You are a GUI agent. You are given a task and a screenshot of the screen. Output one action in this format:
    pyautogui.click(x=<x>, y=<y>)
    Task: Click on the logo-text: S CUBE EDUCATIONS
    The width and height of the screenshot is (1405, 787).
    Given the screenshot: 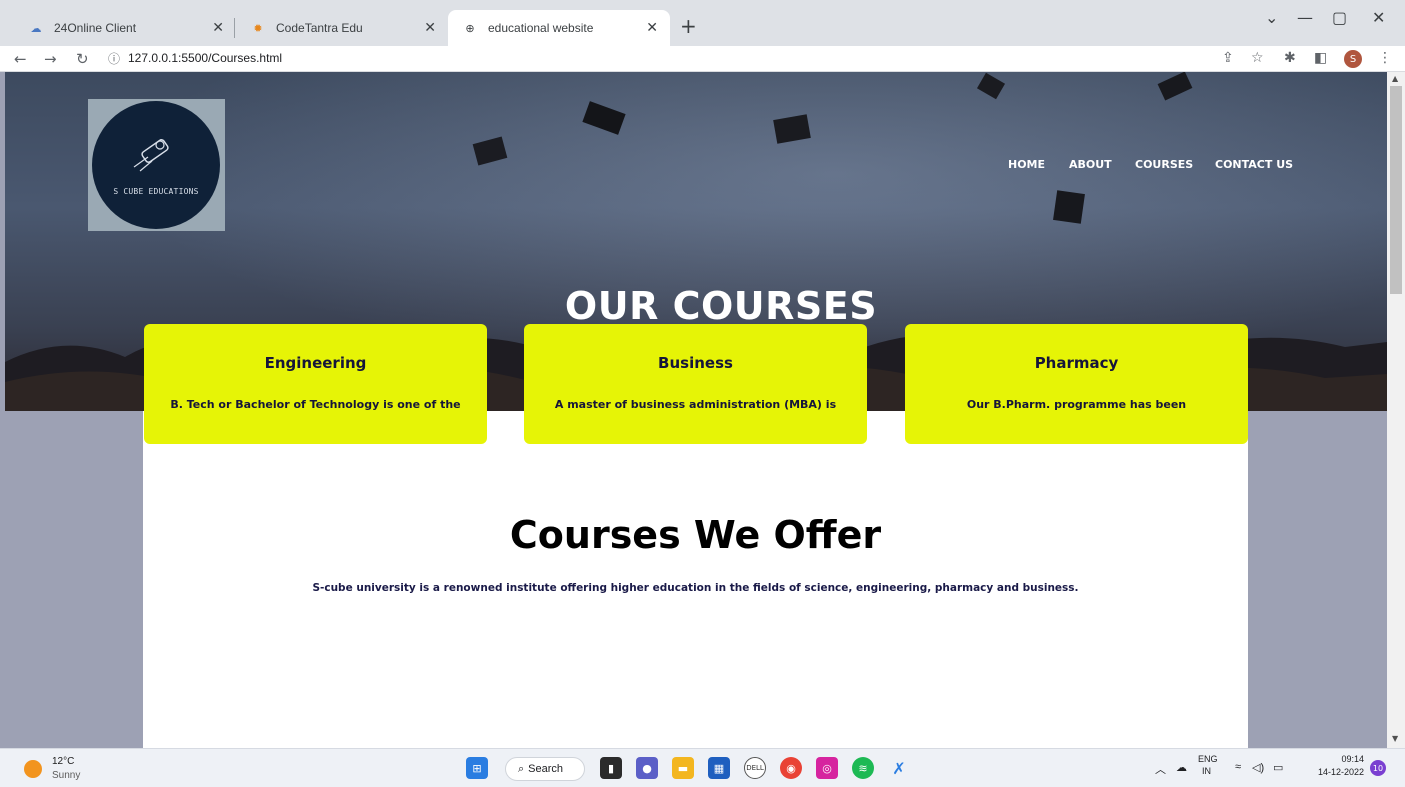 What is the action you would take?
    pyautogui.click(x=156, y=191)
    